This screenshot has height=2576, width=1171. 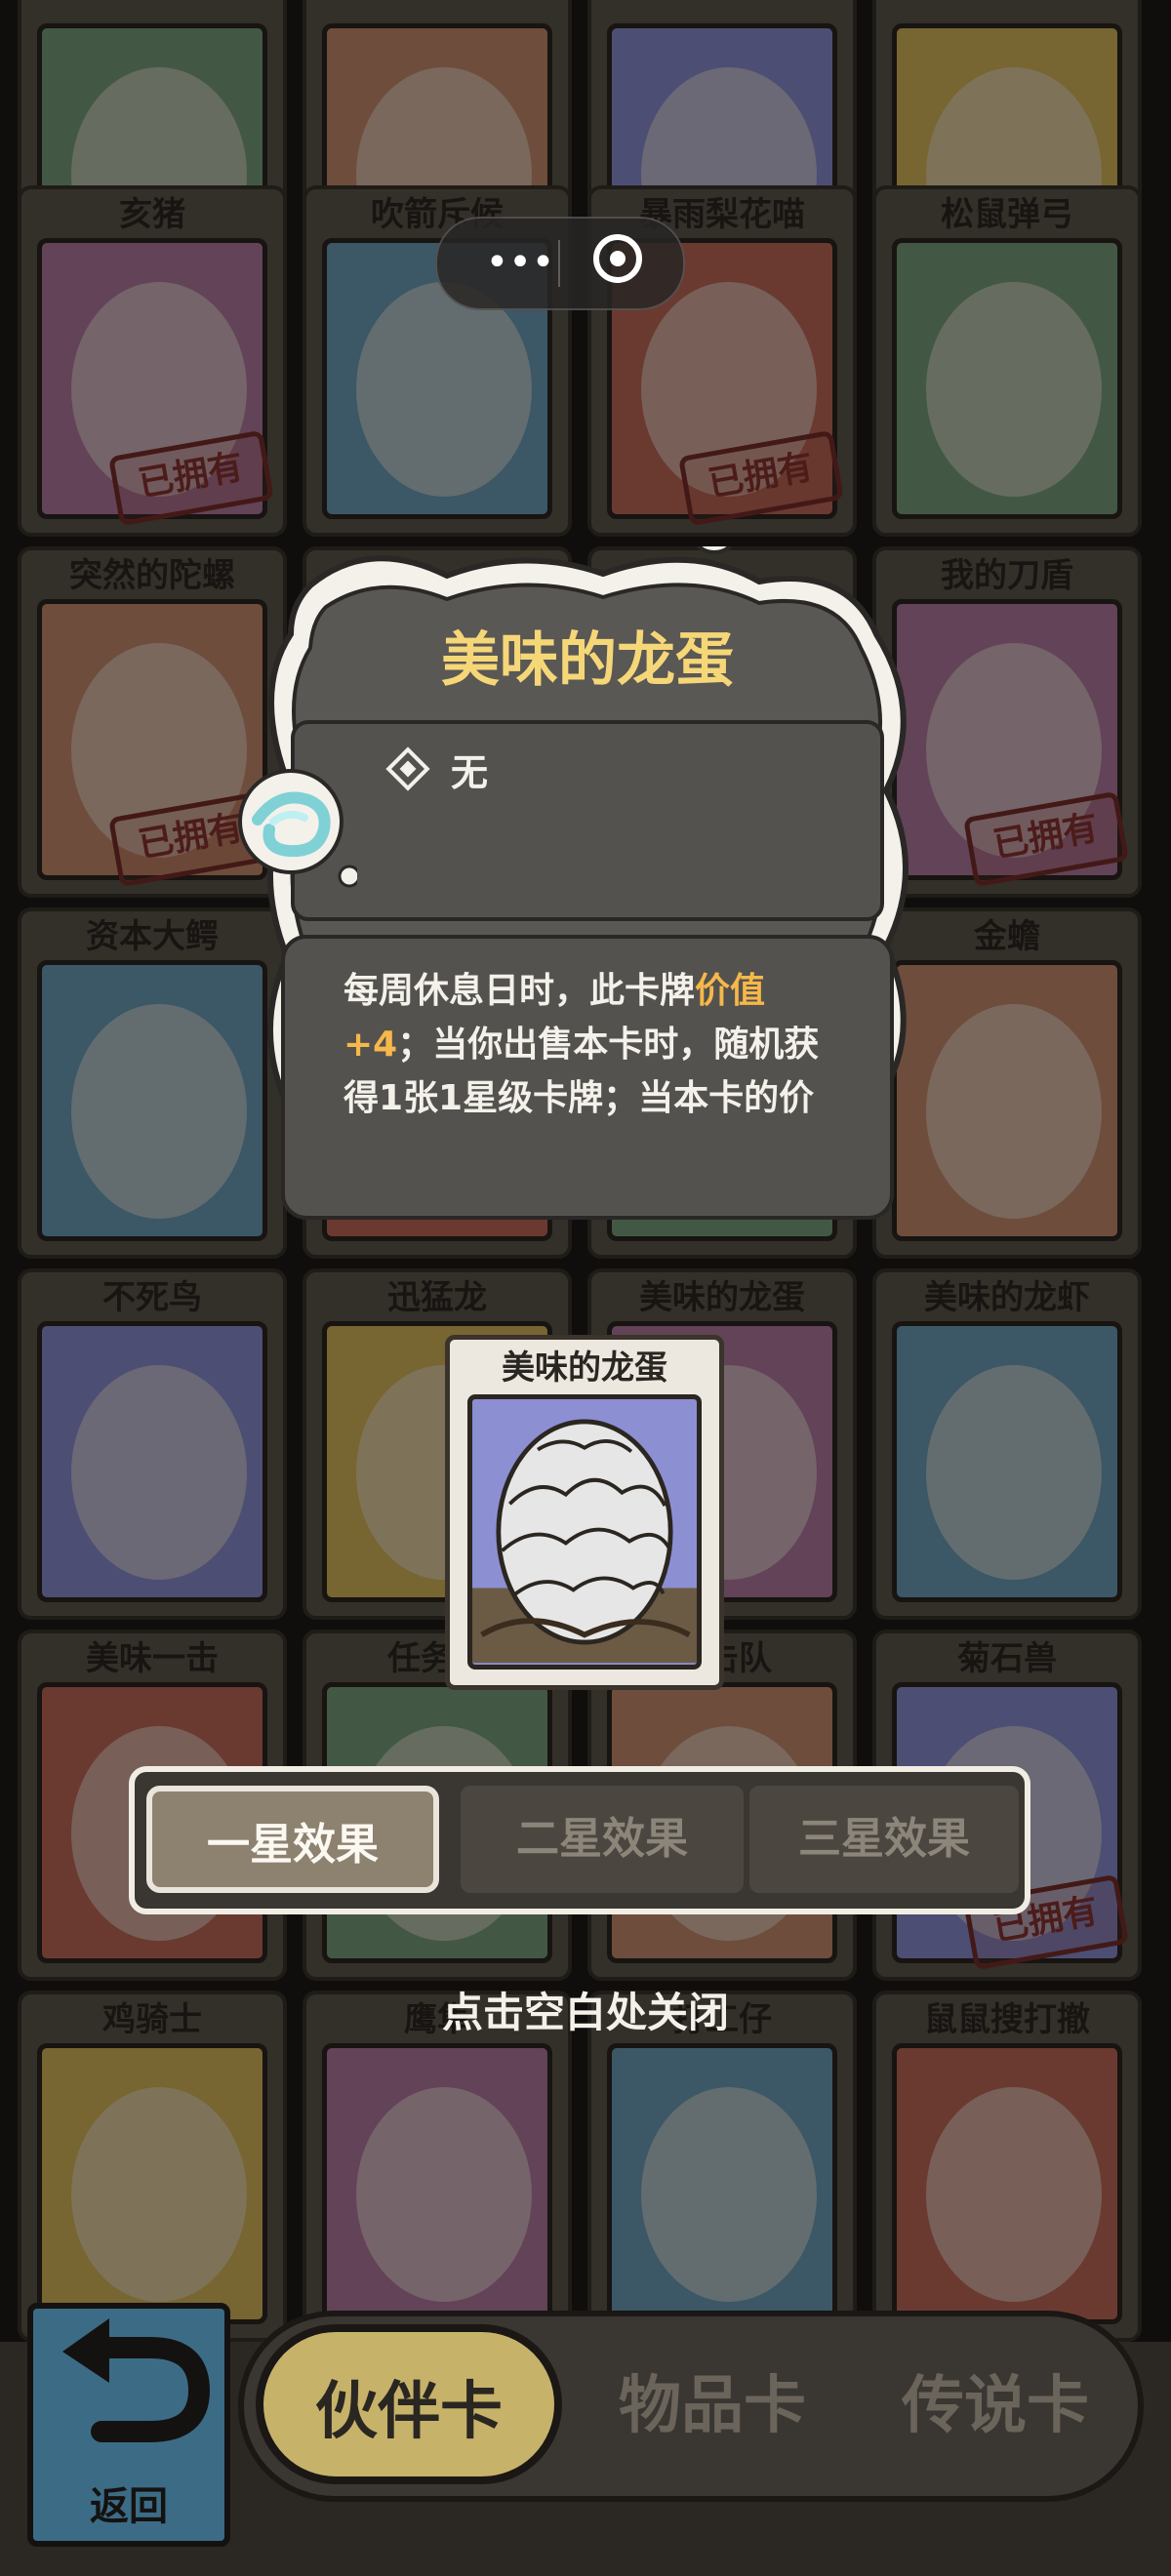 What do you see at coordinates (581, 1071) in the screenshot?
I see `desc-part-3: ；当你出售本卡时，随机获得1张1星级卡牌；当本卡的价值在战斗外达` at bounding box center [581, 1071].